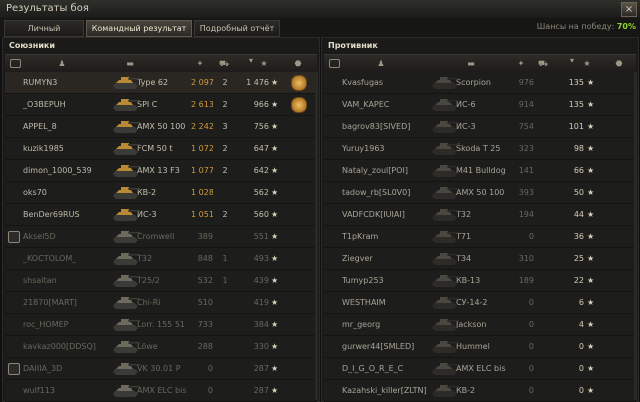 The height and width of the screenshot is (402, 640). What do you see at coordinates (161, 105) in the screenshot?
I see `player-row: _O3BEPUH SPI C 2 613 2 966 ★` at bounding box center [161, 105].